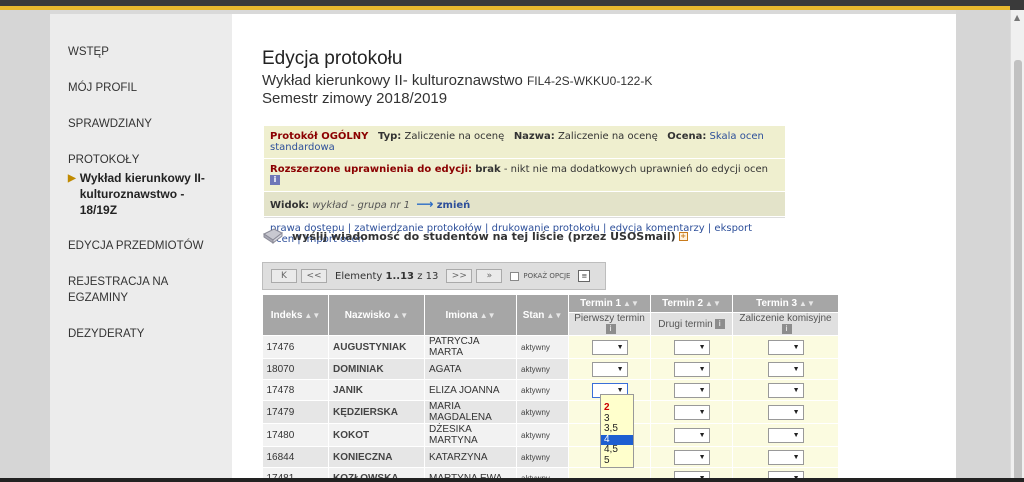 The width and height of the screenshot is (1024, 482). Describe the element at coordinates (141, 246) in the screenshot. I see `sidebar-item-edycja-przedmiotow: EDYCJA PRZEDMIOTÓW` at that location.